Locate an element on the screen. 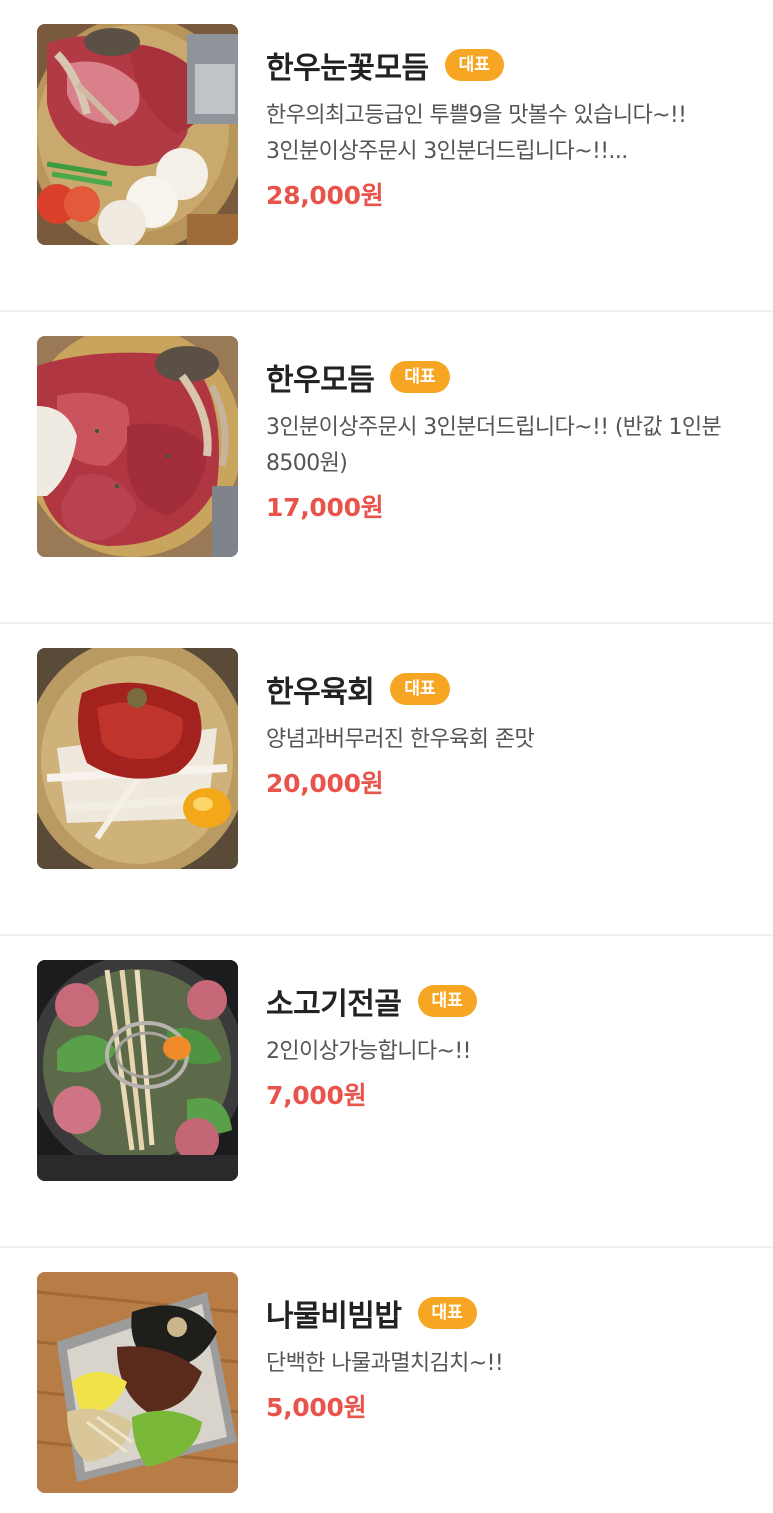  title-row: 나물비빔밥 대표 is located at coordinates (504, 1313).